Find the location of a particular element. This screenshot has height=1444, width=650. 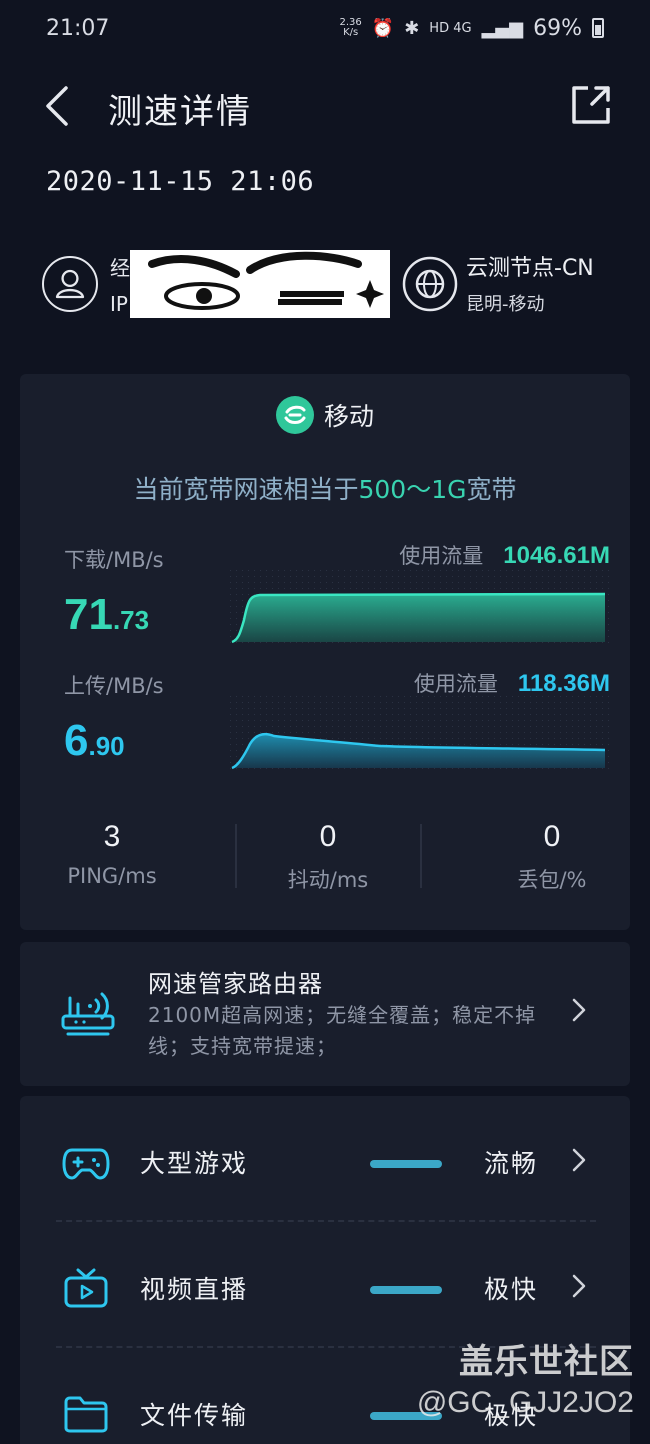

user-info: 经 IP is located at coordinates (217, 285).